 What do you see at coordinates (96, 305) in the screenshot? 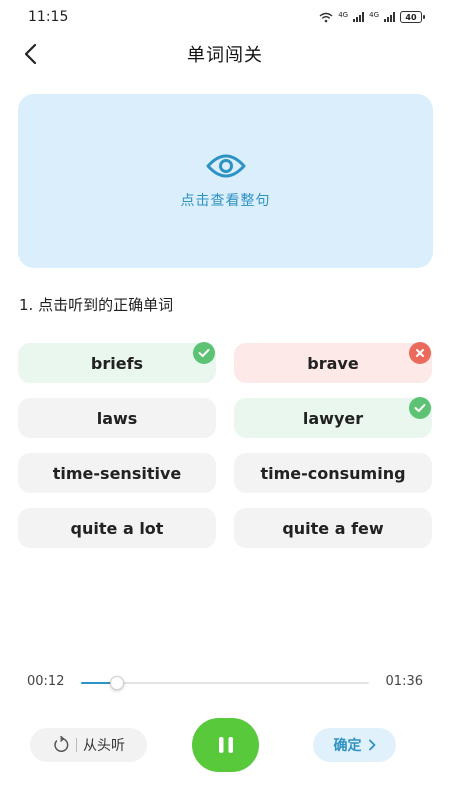
I see `question-text: 1. 点击听到的正确单词` at bounding box center [96, 305].